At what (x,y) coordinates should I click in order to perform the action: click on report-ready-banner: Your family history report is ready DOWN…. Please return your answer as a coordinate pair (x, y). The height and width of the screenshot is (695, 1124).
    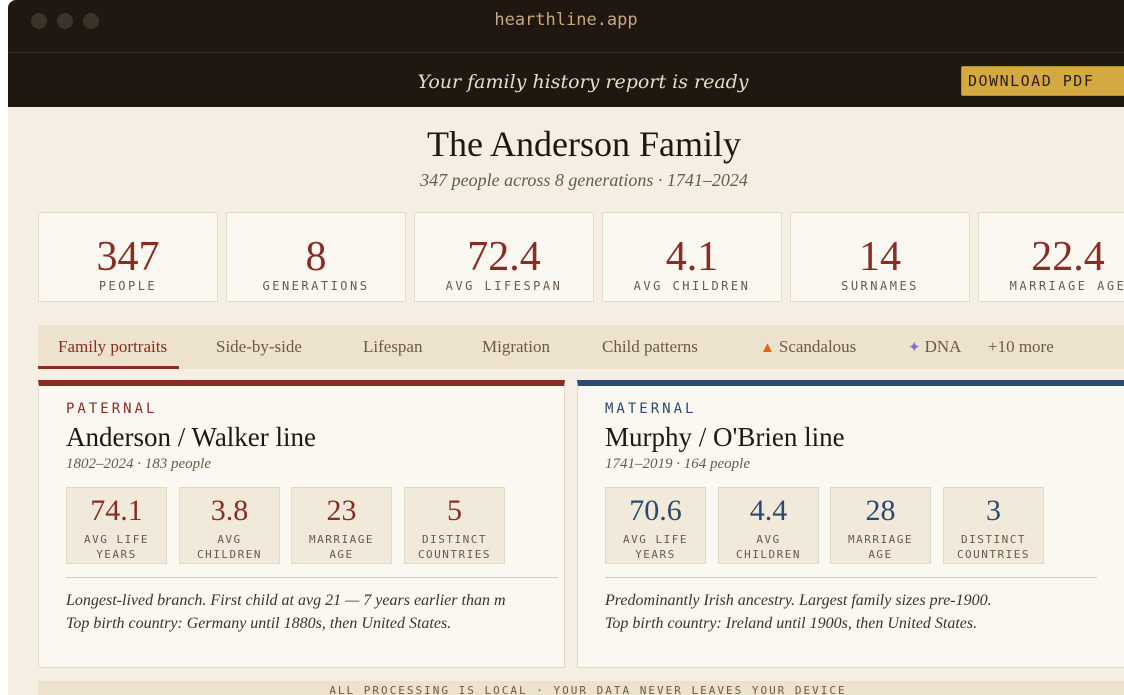
    Looking at the image, I should click on (566, 79).